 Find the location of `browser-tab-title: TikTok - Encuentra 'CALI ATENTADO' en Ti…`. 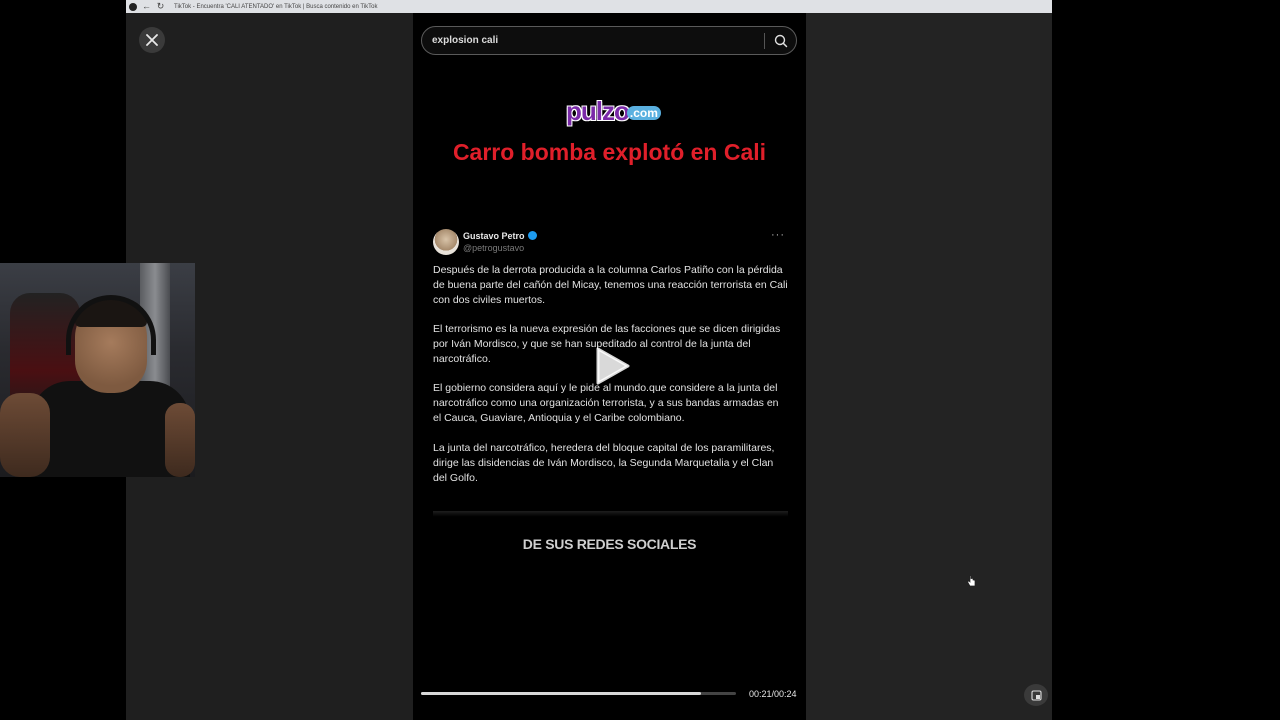

browser-tab-title: TikTok - Encuentra 'CALI ATENTADO' en Ti… is located at coordinates (276, 6).